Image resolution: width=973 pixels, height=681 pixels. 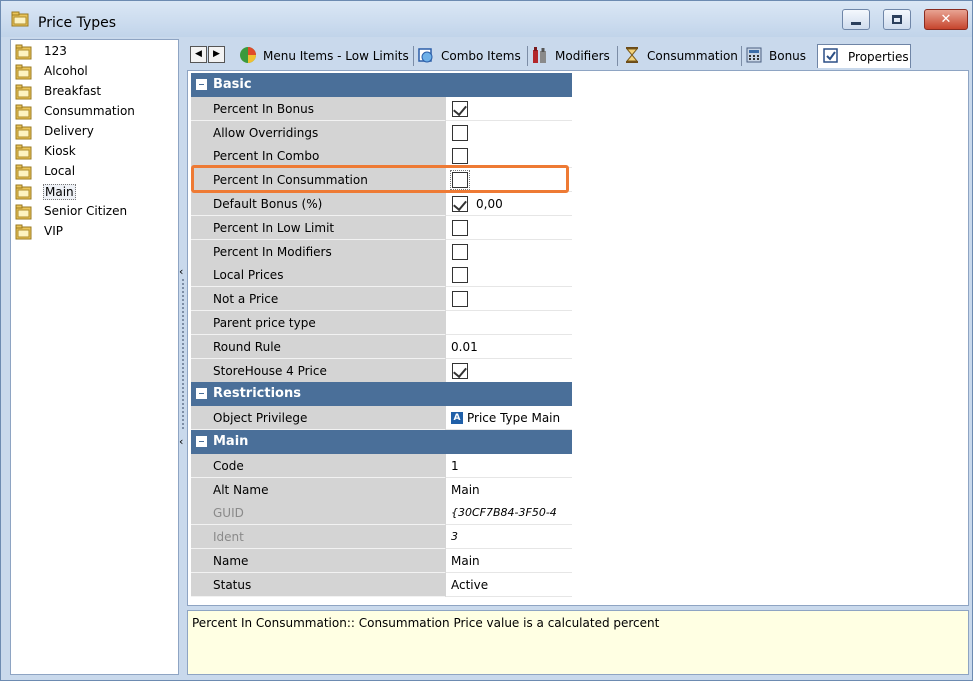 I want to click on property-row: Local Prices, so click(x=381, y=275).